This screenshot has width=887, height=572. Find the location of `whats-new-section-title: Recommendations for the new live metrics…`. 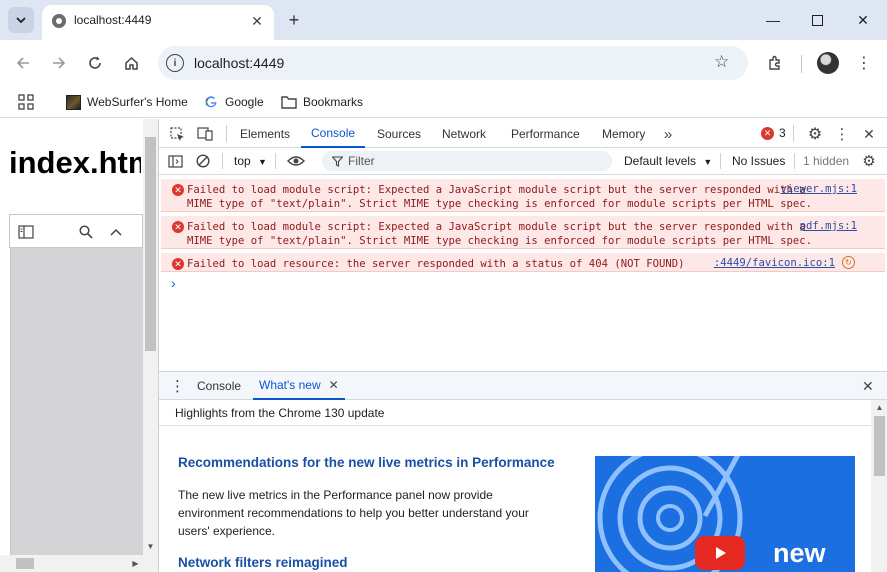

whats-new-section-title: Recommendations for the new live metrics… is located at coordinates (366, 462).